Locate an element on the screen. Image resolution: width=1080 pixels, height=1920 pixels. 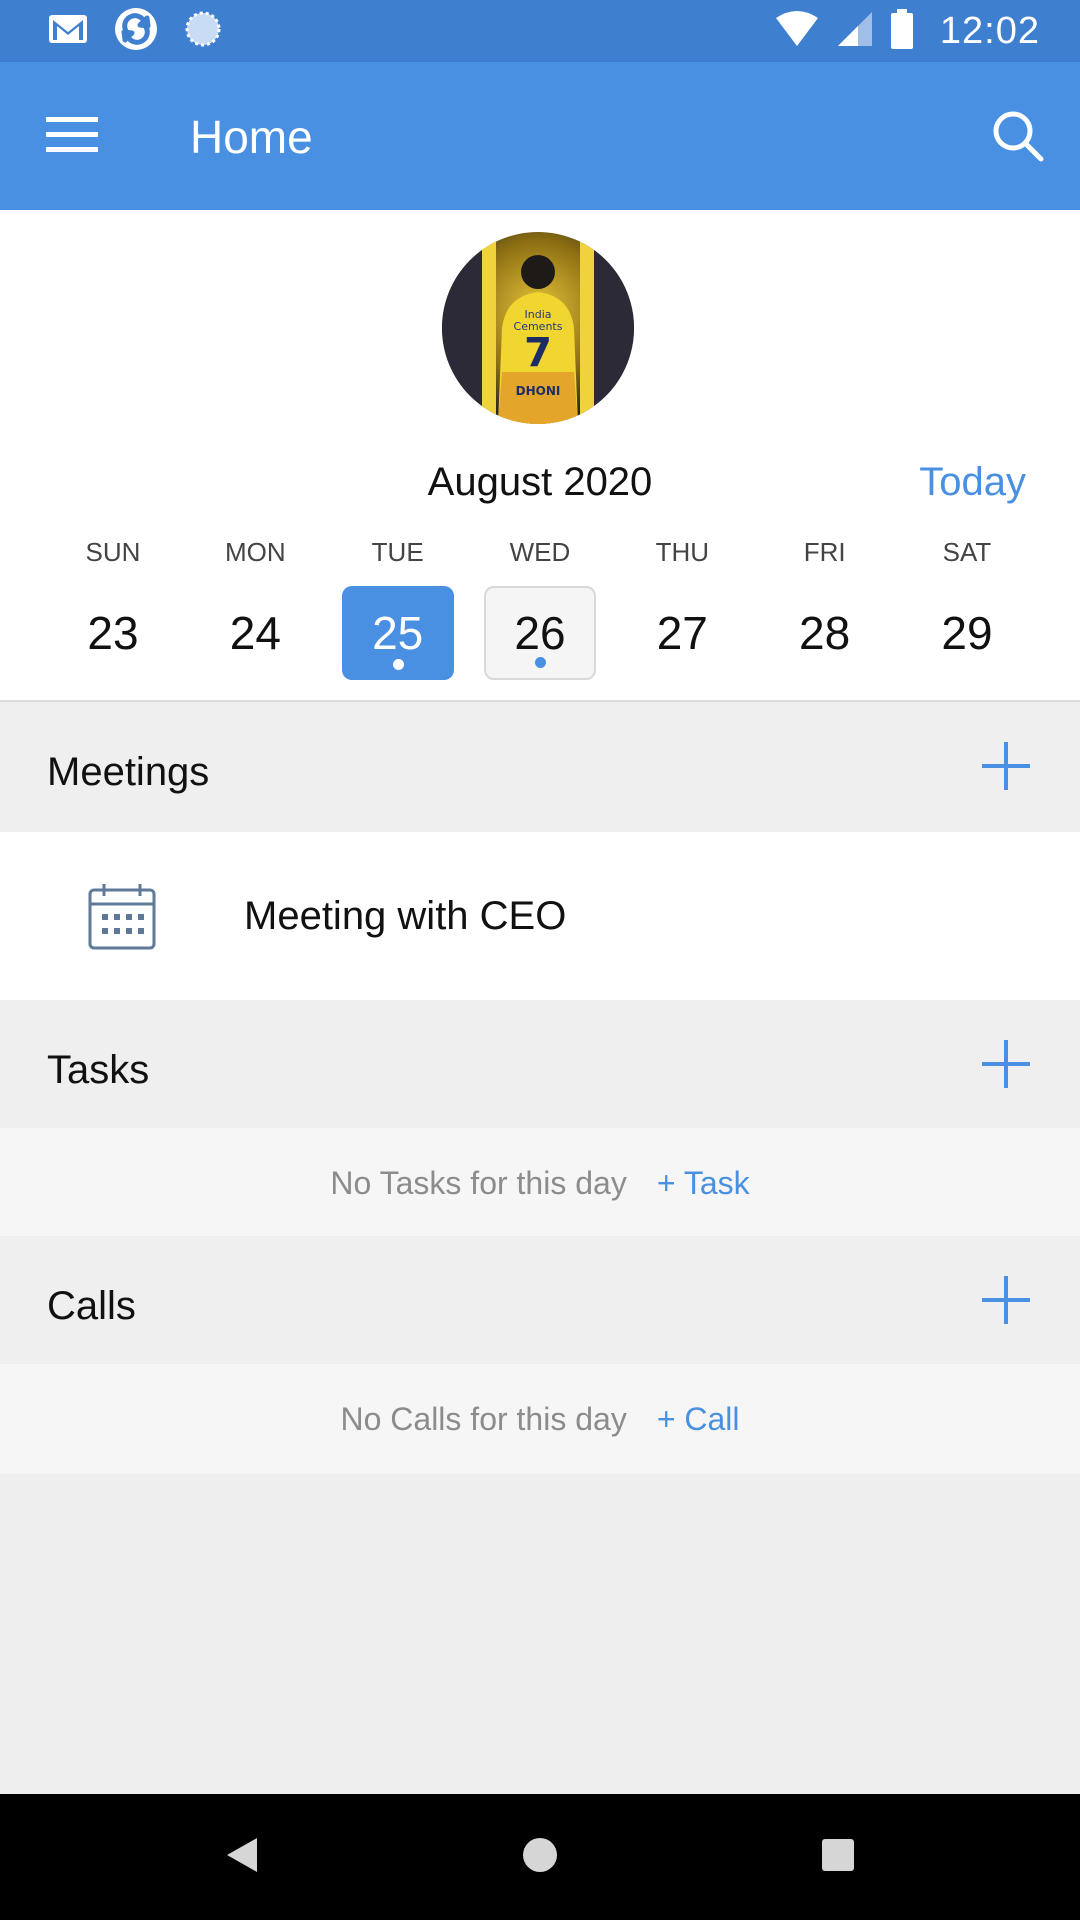
home-button is located at coordinates (540, 1857).